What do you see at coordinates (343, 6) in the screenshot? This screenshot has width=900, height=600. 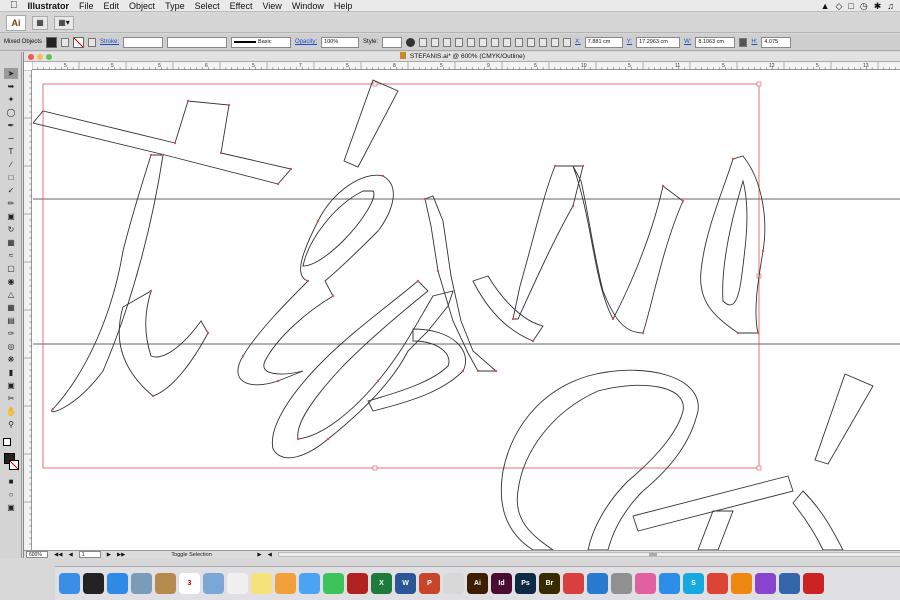 I see `menu-help: Help` at bounding box center [343, 6].